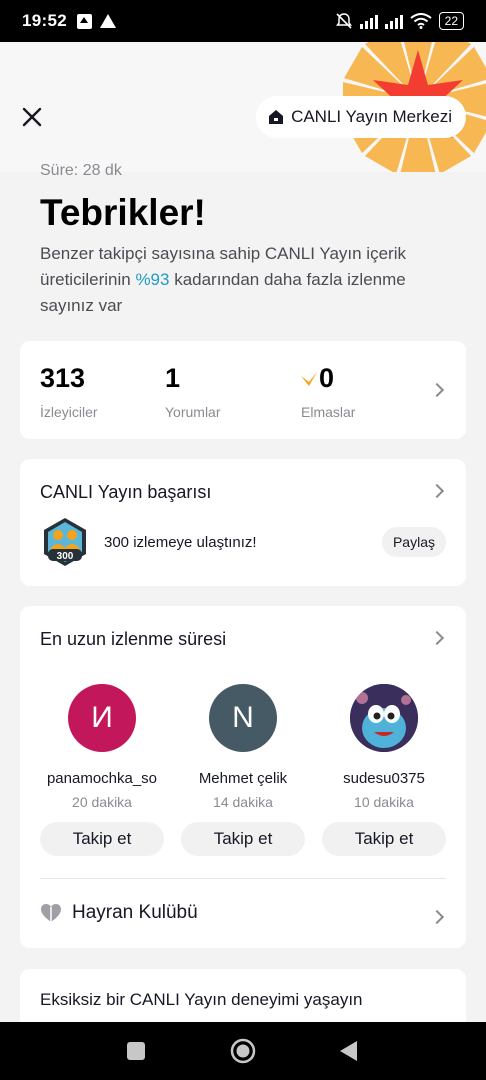 This screenshot has width=486, height=1080. I want to click on avatar: И, so click(102, 718).